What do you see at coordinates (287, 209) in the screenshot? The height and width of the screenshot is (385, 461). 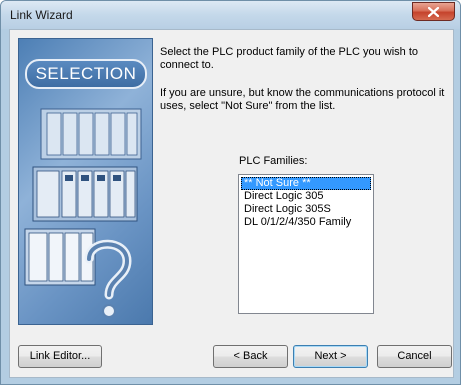 I see `list-item-direct-logic-305s: Direct Logic 305S` at bounding box center [287, 209].